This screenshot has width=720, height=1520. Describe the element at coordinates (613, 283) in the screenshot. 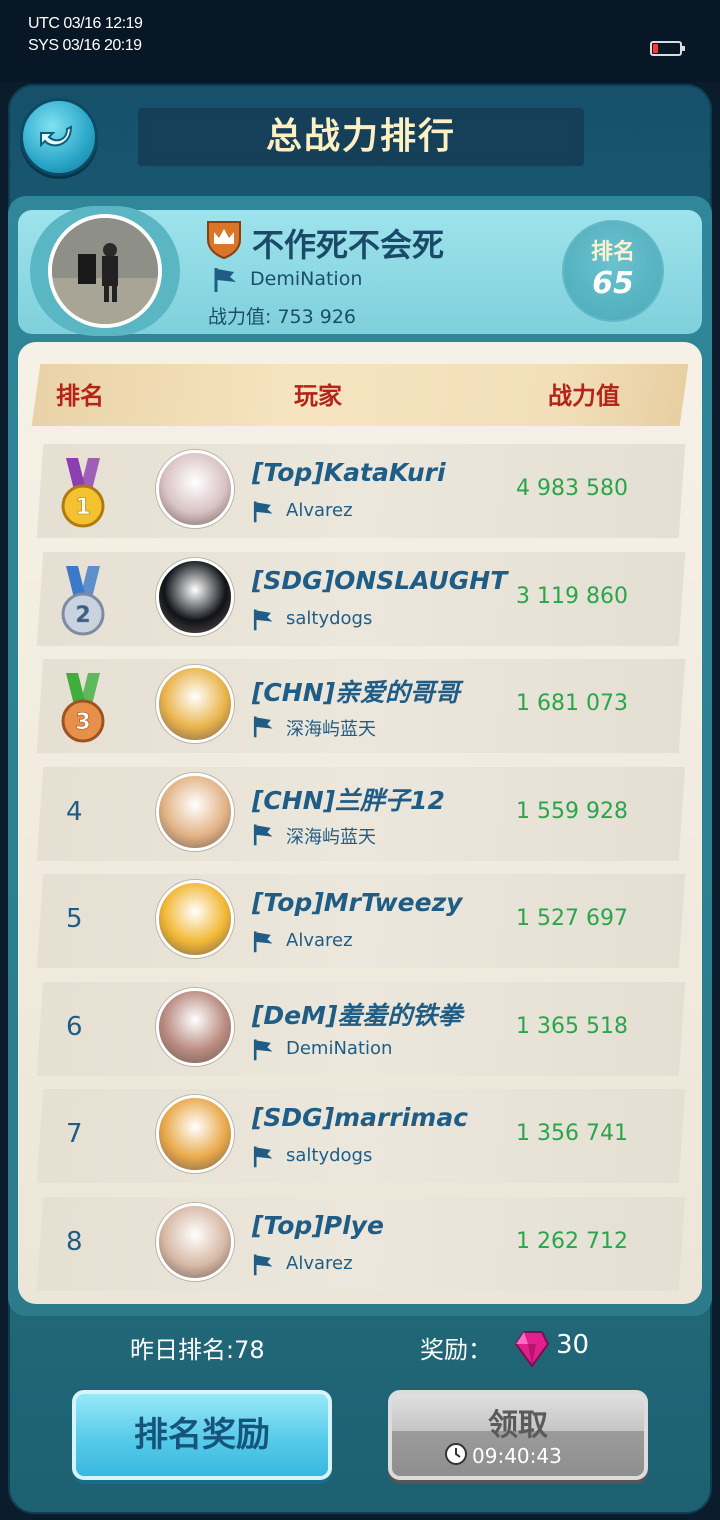

I see `my-rank-value: 65` at that location.